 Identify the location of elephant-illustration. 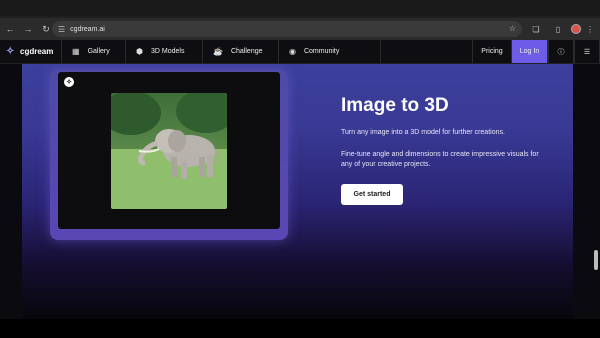
(169, 151).